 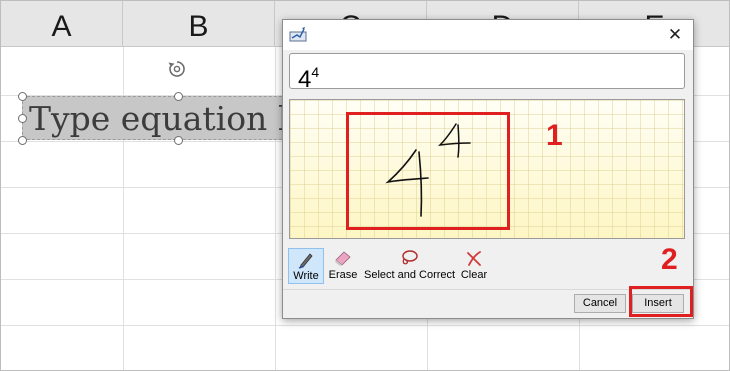 I want to click on math-input-app-icon, so click(x=298, y=34).